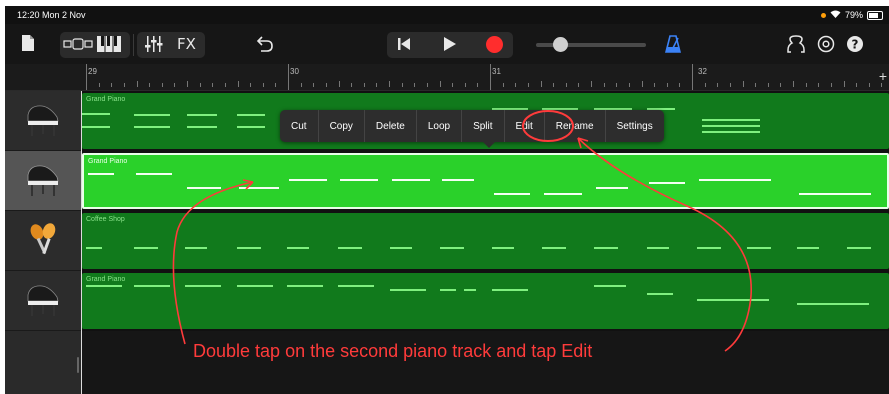  I want to click on mixer-icon, so click(154, 44).